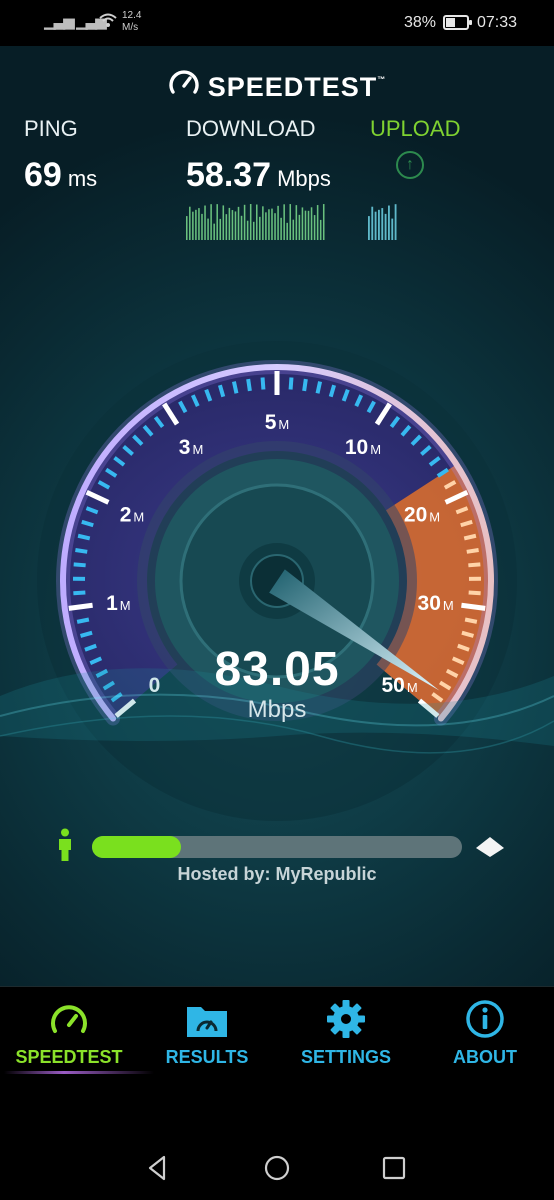 The image size is (554, 1200). What do you see at coordinates (485, 1019) in the screenshot?
I see `info-icon` at bounding box center [485, 1019].